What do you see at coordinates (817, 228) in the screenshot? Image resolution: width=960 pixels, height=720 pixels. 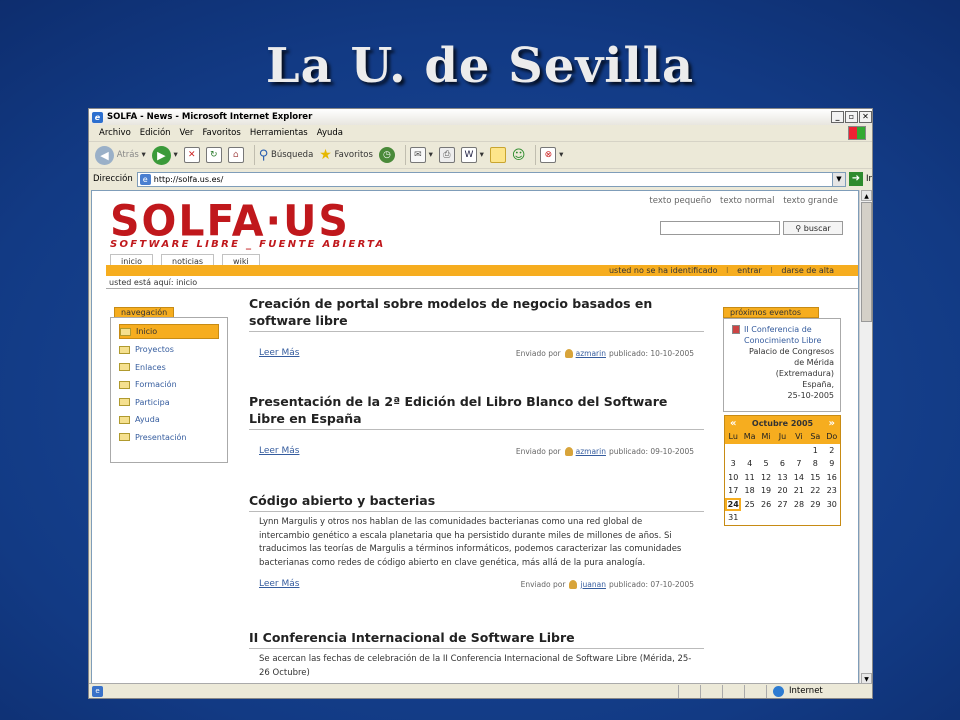 I see `search-button-label: buscar` at bounding box center [817, 228].